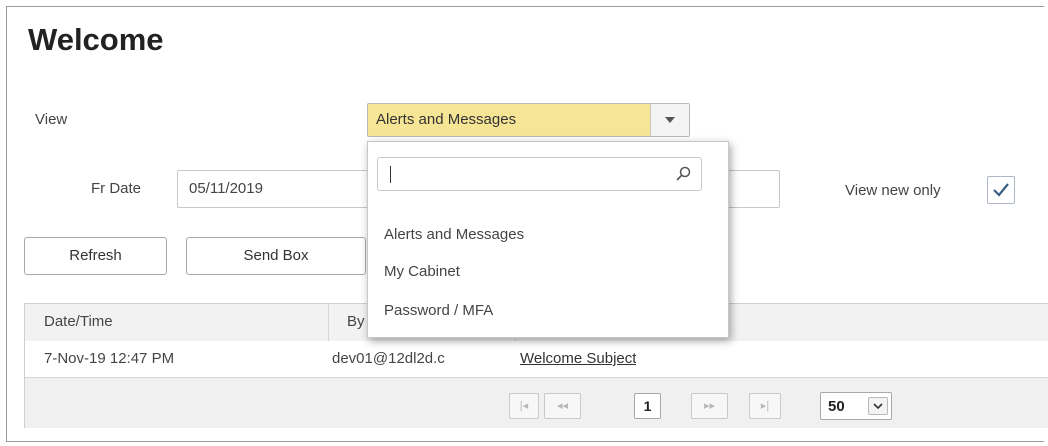 Image resolution: width=1048 pixels, height=446 pixels. Describe the element at coordinates (856, 406) in the screenshot. I see `page-size-select: 50` at that location.